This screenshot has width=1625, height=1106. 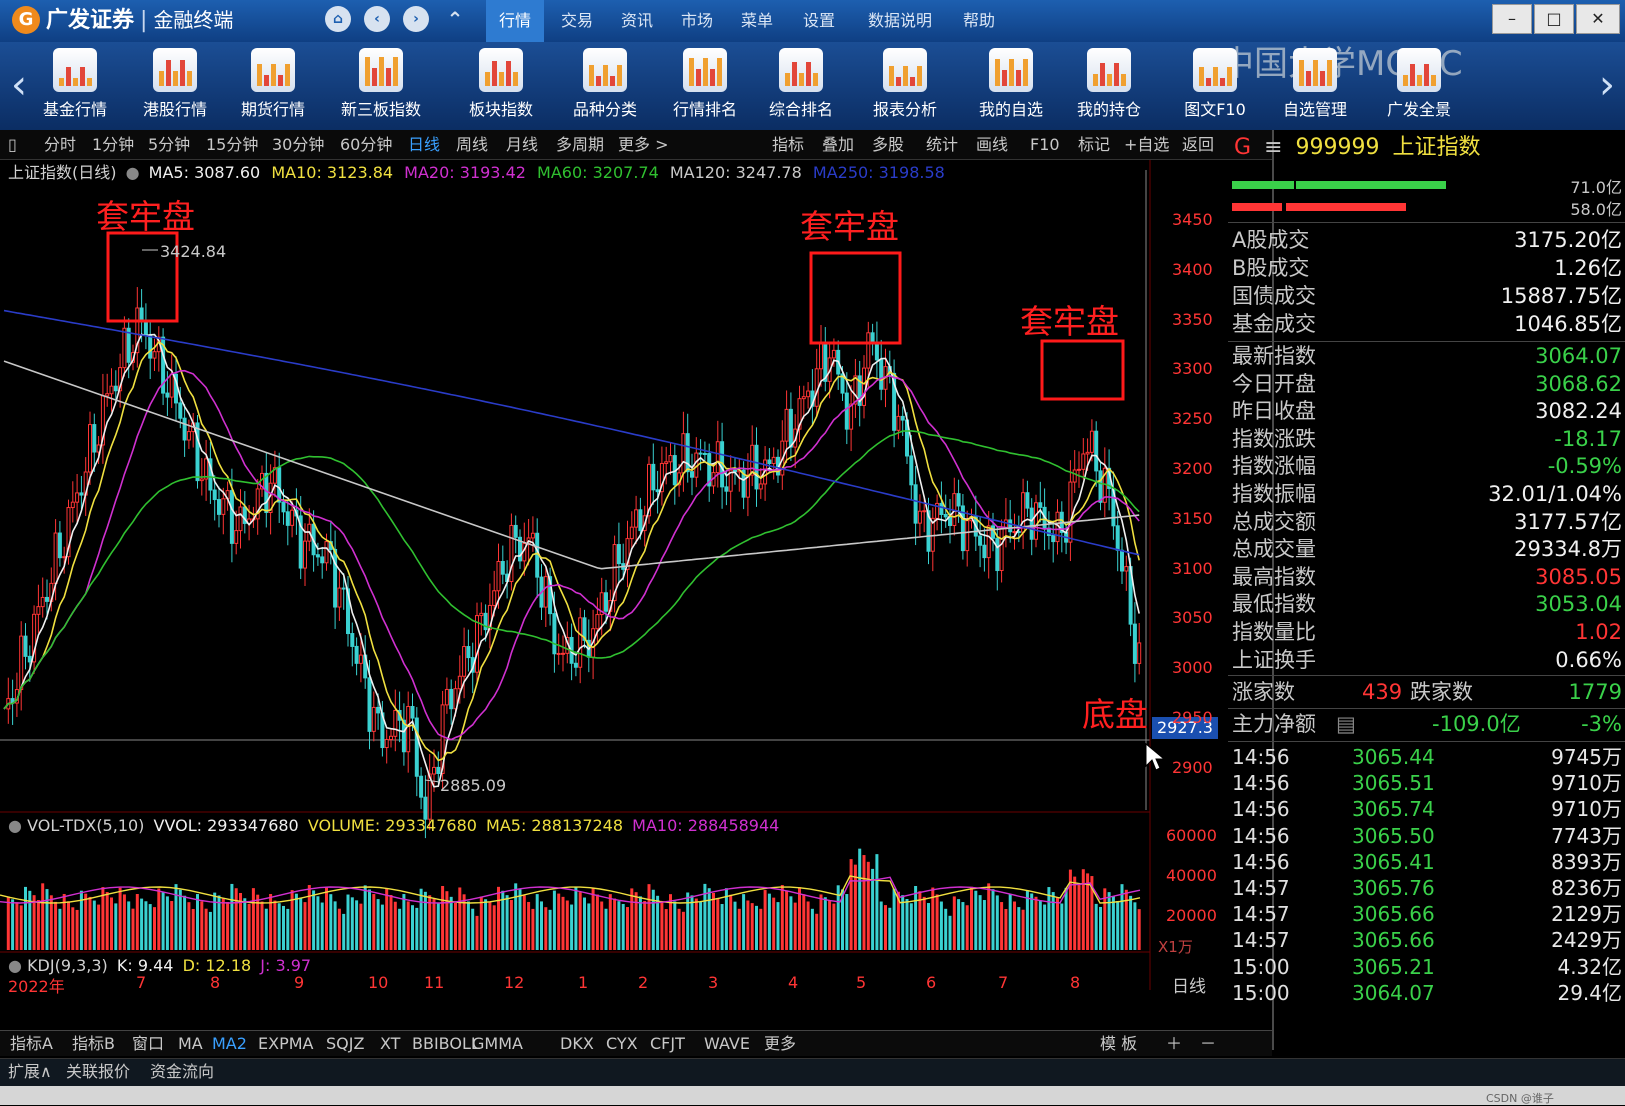 I want to click on period-tab-6: 日线, so click(x=424, y=145).